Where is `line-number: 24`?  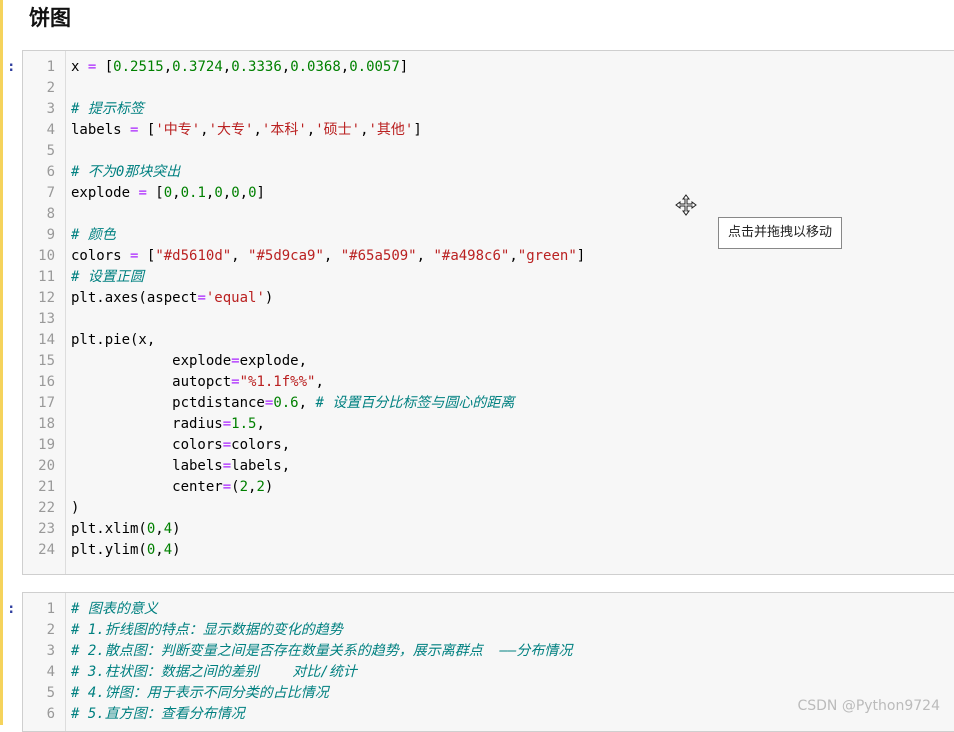
line-number: 24 is located at coordinates (46, 550).